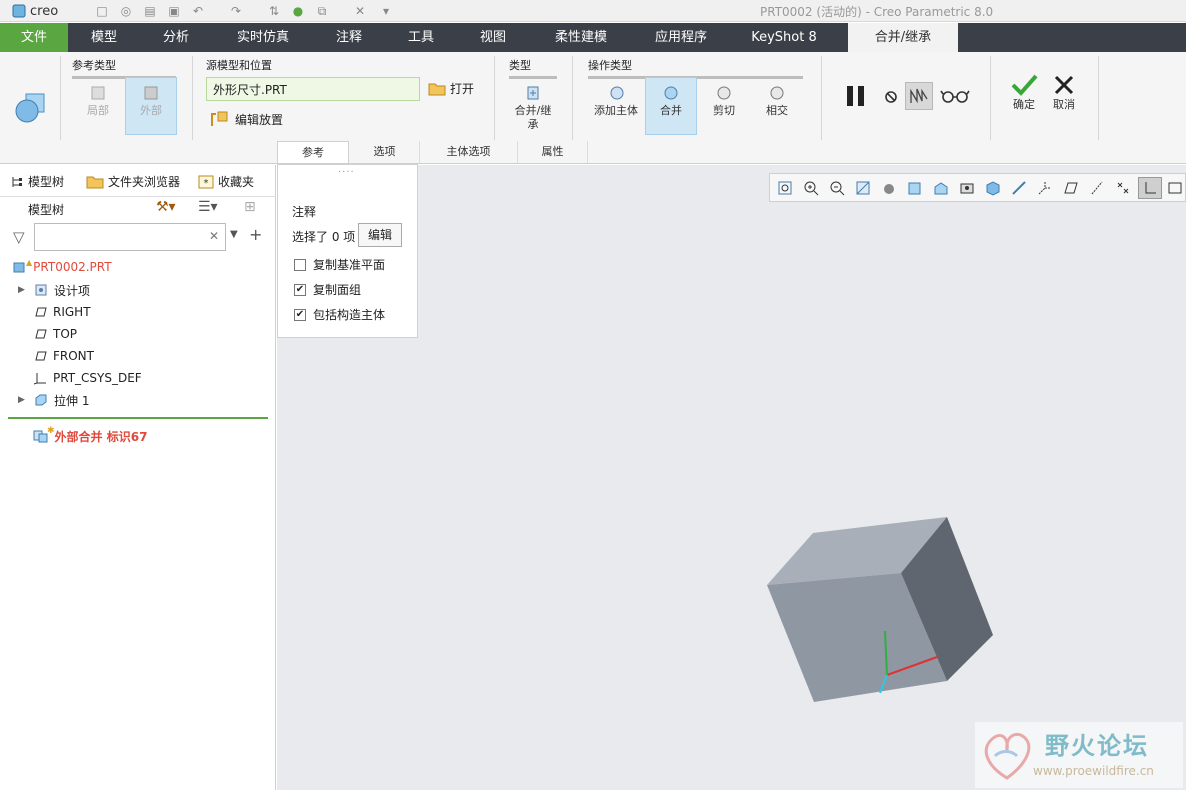 Image resolution: width=1186 pixels, height=790 pixels. Describe the element at coordinates (784, 37) in the screenshot. I see `menu-keyshot: KeyShot 8` at that location.